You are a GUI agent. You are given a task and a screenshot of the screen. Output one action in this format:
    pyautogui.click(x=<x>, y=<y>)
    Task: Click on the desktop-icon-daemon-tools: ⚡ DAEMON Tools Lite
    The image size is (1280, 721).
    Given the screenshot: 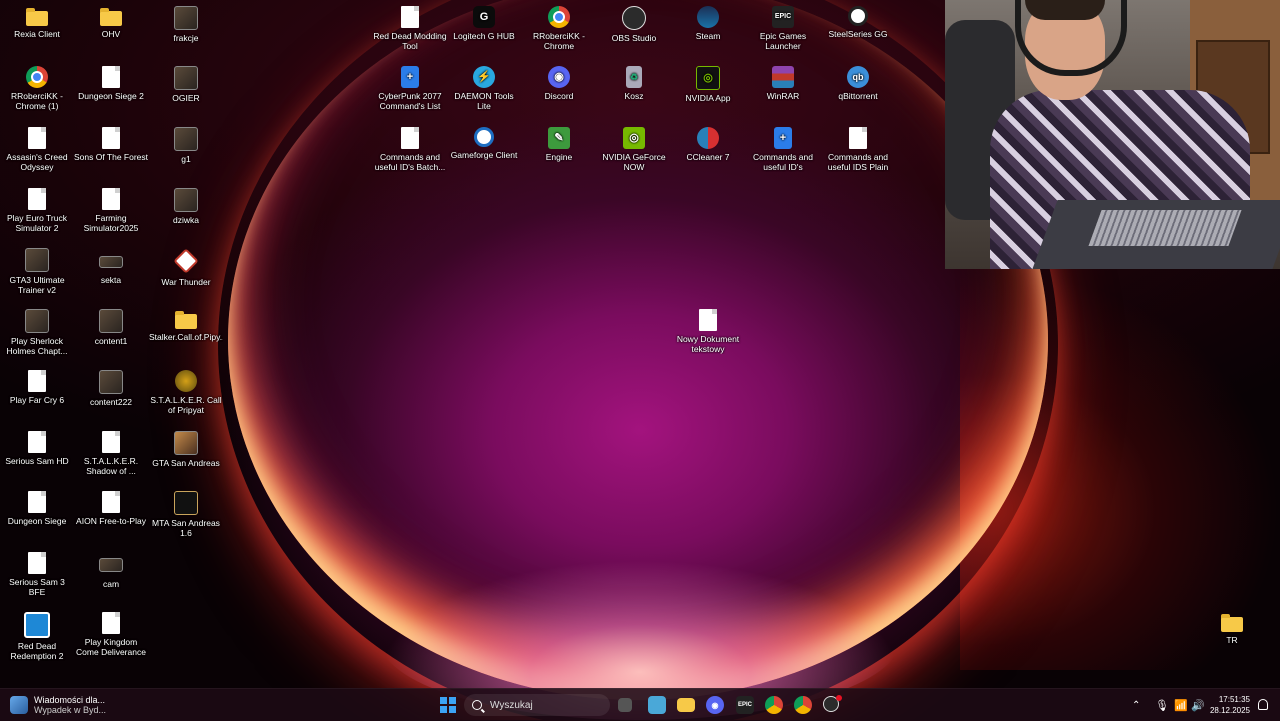 What is the action you would take?
    pyautogui.click(x=484, y=88)
    